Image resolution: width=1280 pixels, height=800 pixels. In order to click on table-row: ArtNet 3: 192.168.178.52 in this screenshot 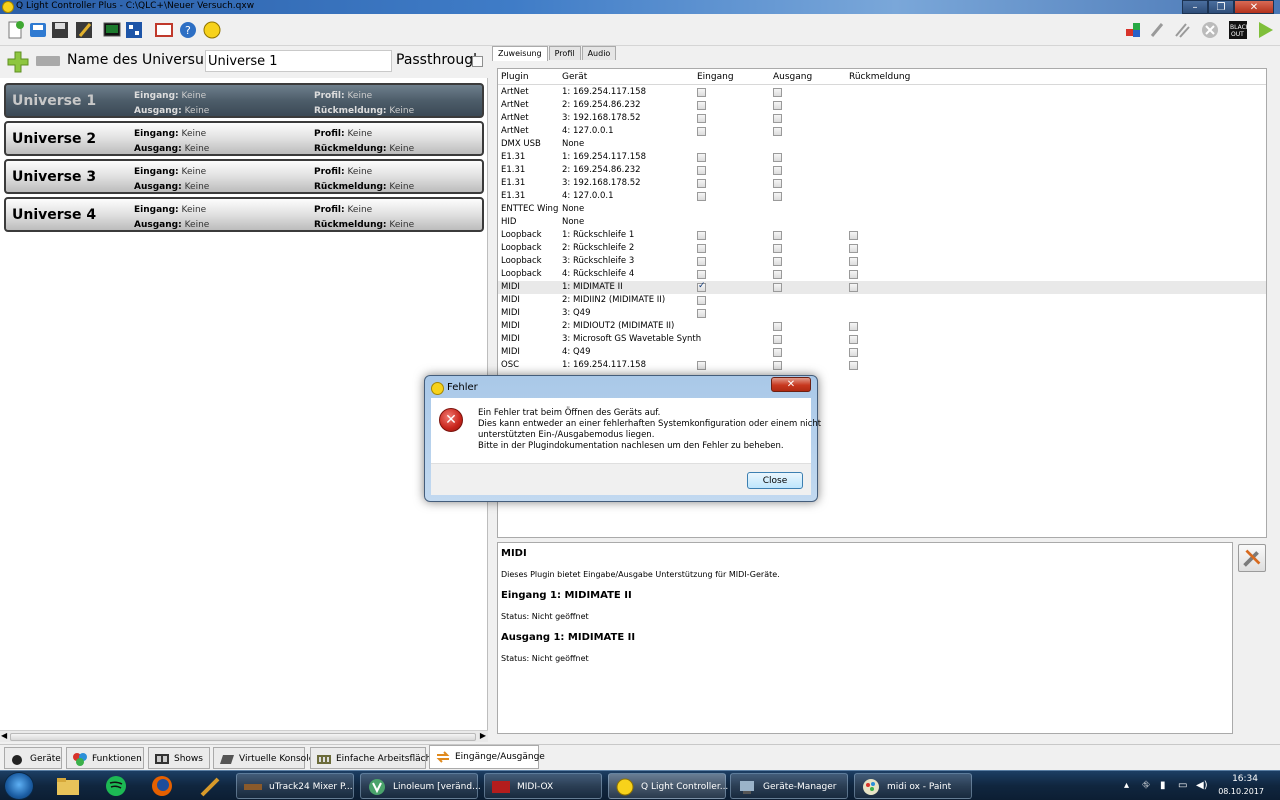, I will do `click(882, 118)`.